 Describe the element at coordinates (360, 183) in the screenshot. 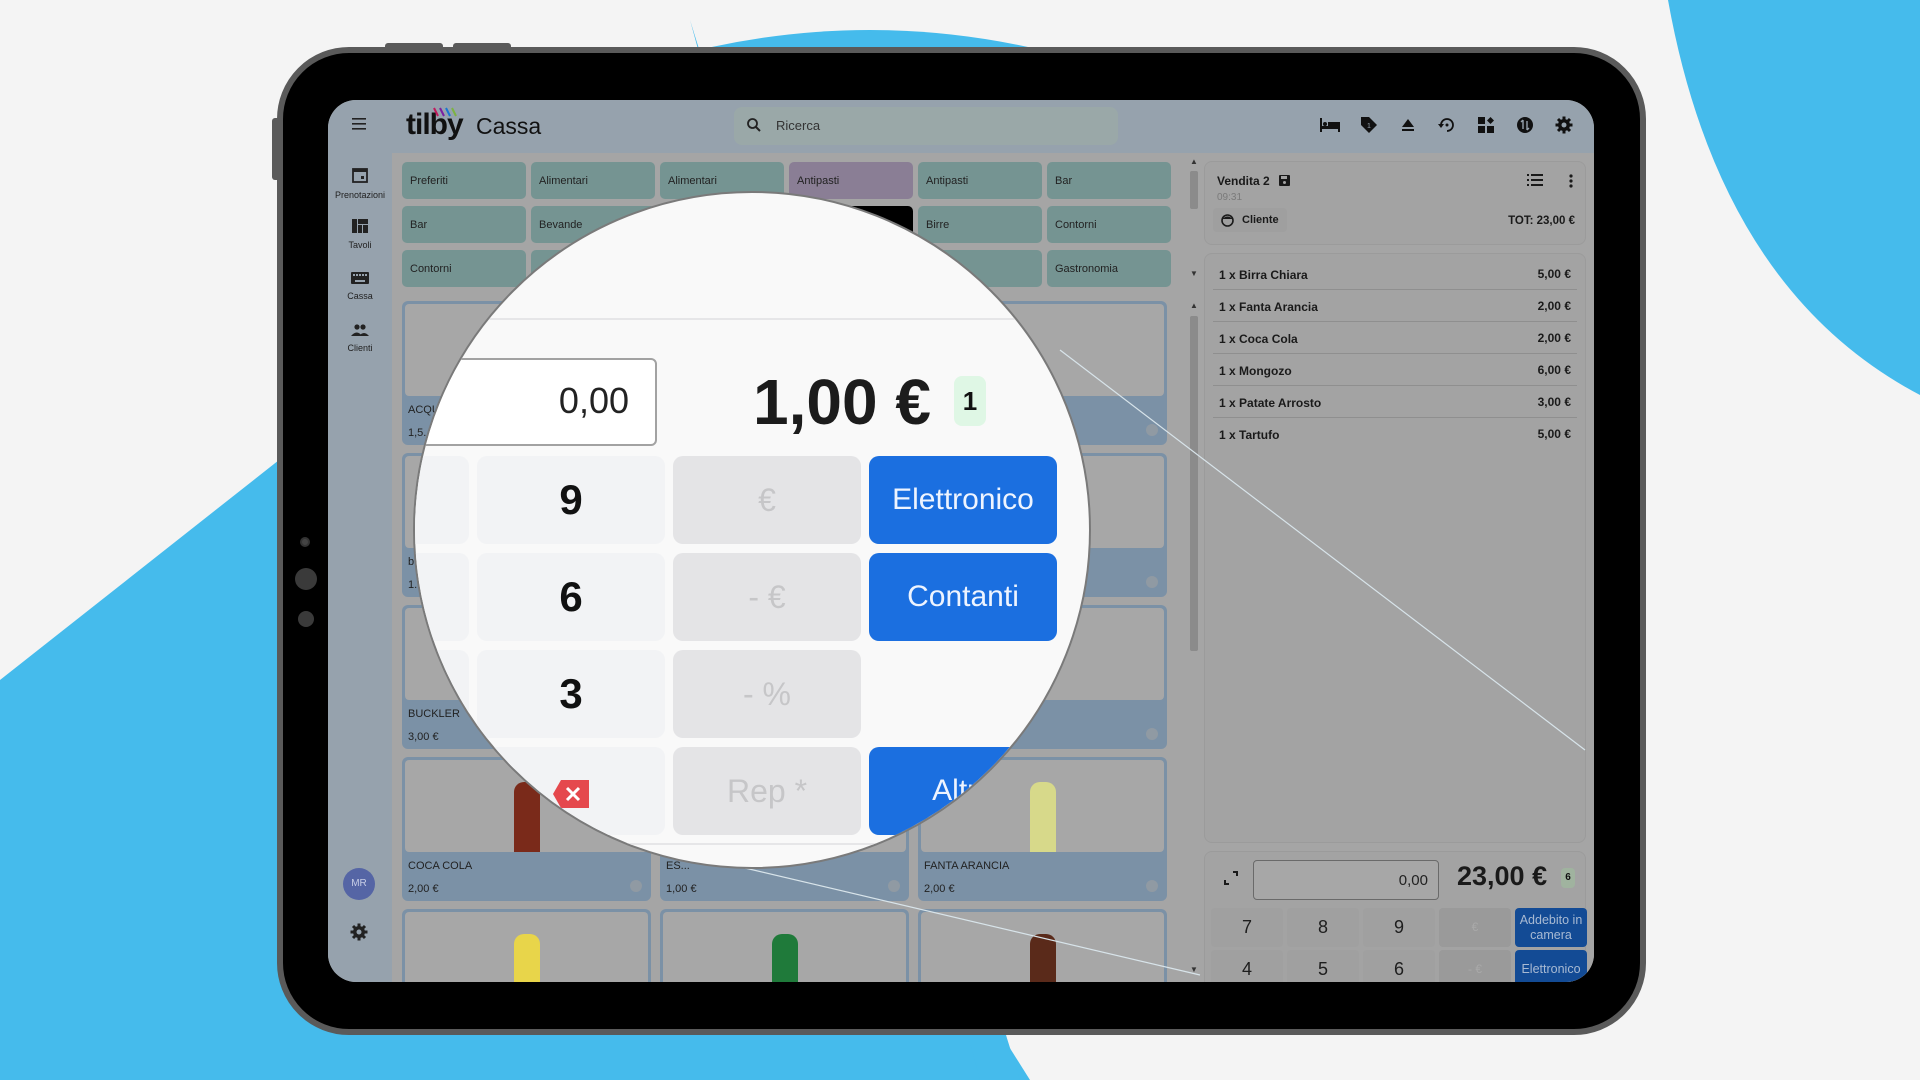

I see `sidebar-item-prenotazioni: Prenotazioni` at that location.